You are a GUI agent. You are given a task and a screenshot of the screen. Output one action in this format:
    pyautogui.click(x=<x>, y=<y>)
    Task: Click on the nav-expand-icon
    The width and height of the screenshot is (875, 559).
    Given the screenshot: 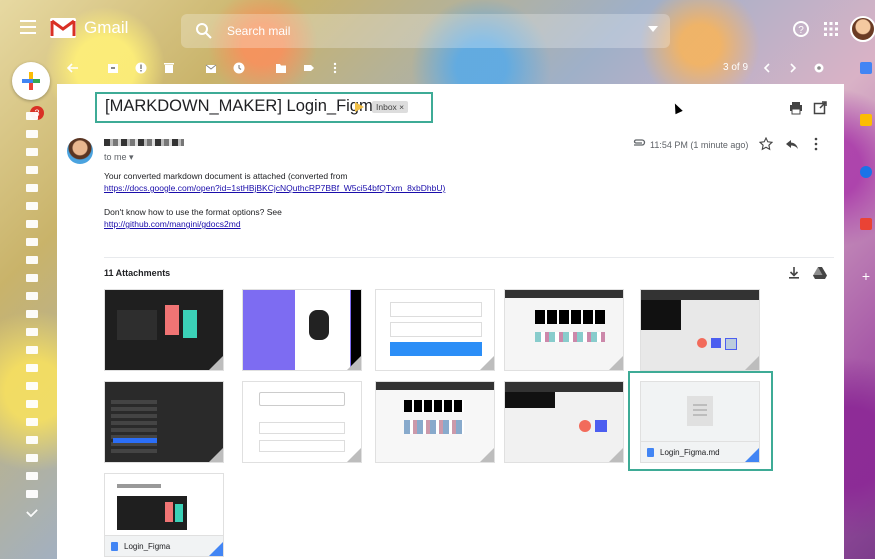 What is the action you would take?
    pyautogui.click(x=32, y=511)
    